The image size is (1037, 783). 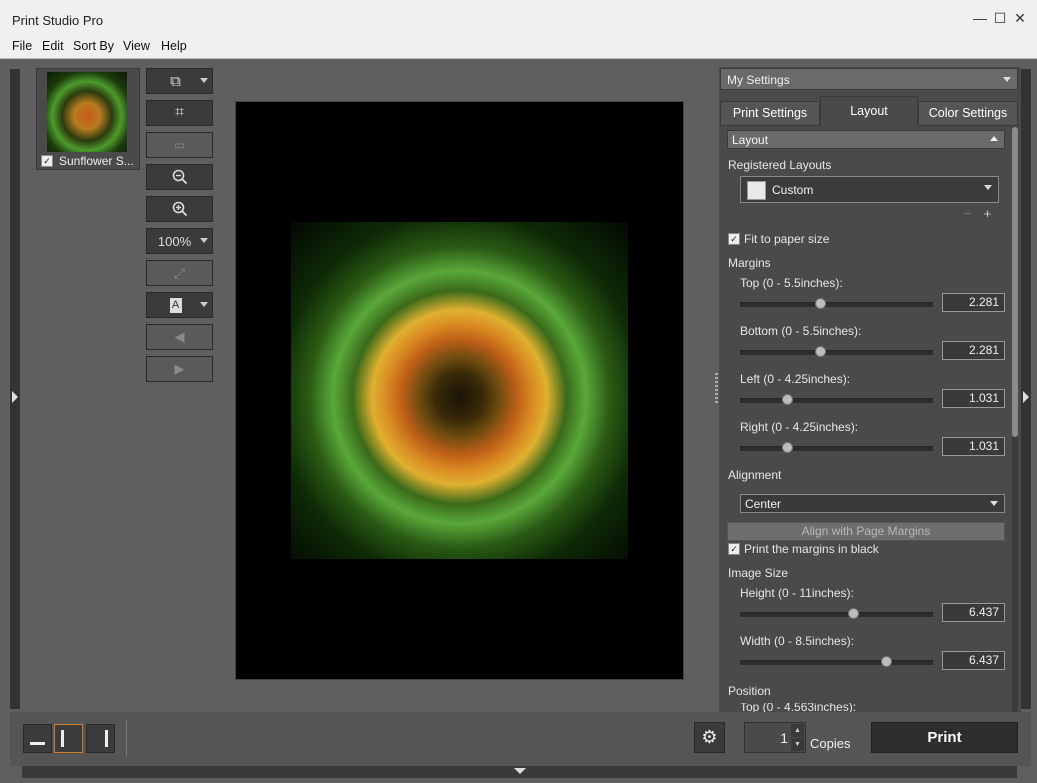 What do you see at coordinates (973, 302) in the screenshot?
I see `margin-top-input: 2.281` at bounding box center [973, 302].